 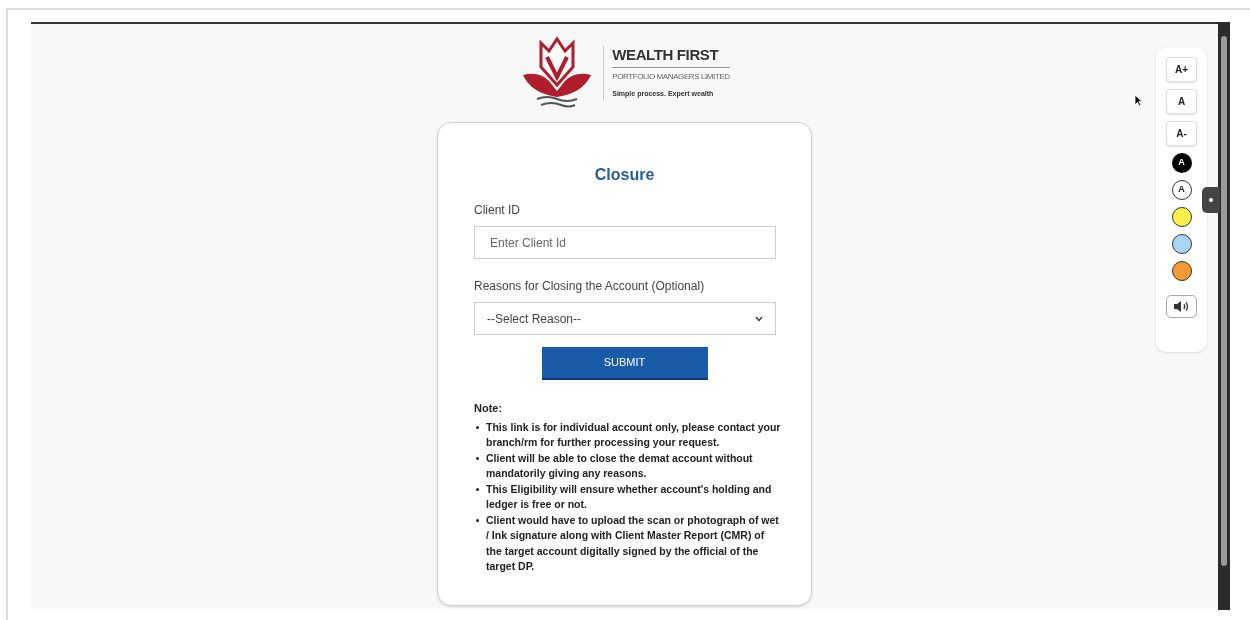 I want to click on font-size-button: A, so click(x=1181, y=101).